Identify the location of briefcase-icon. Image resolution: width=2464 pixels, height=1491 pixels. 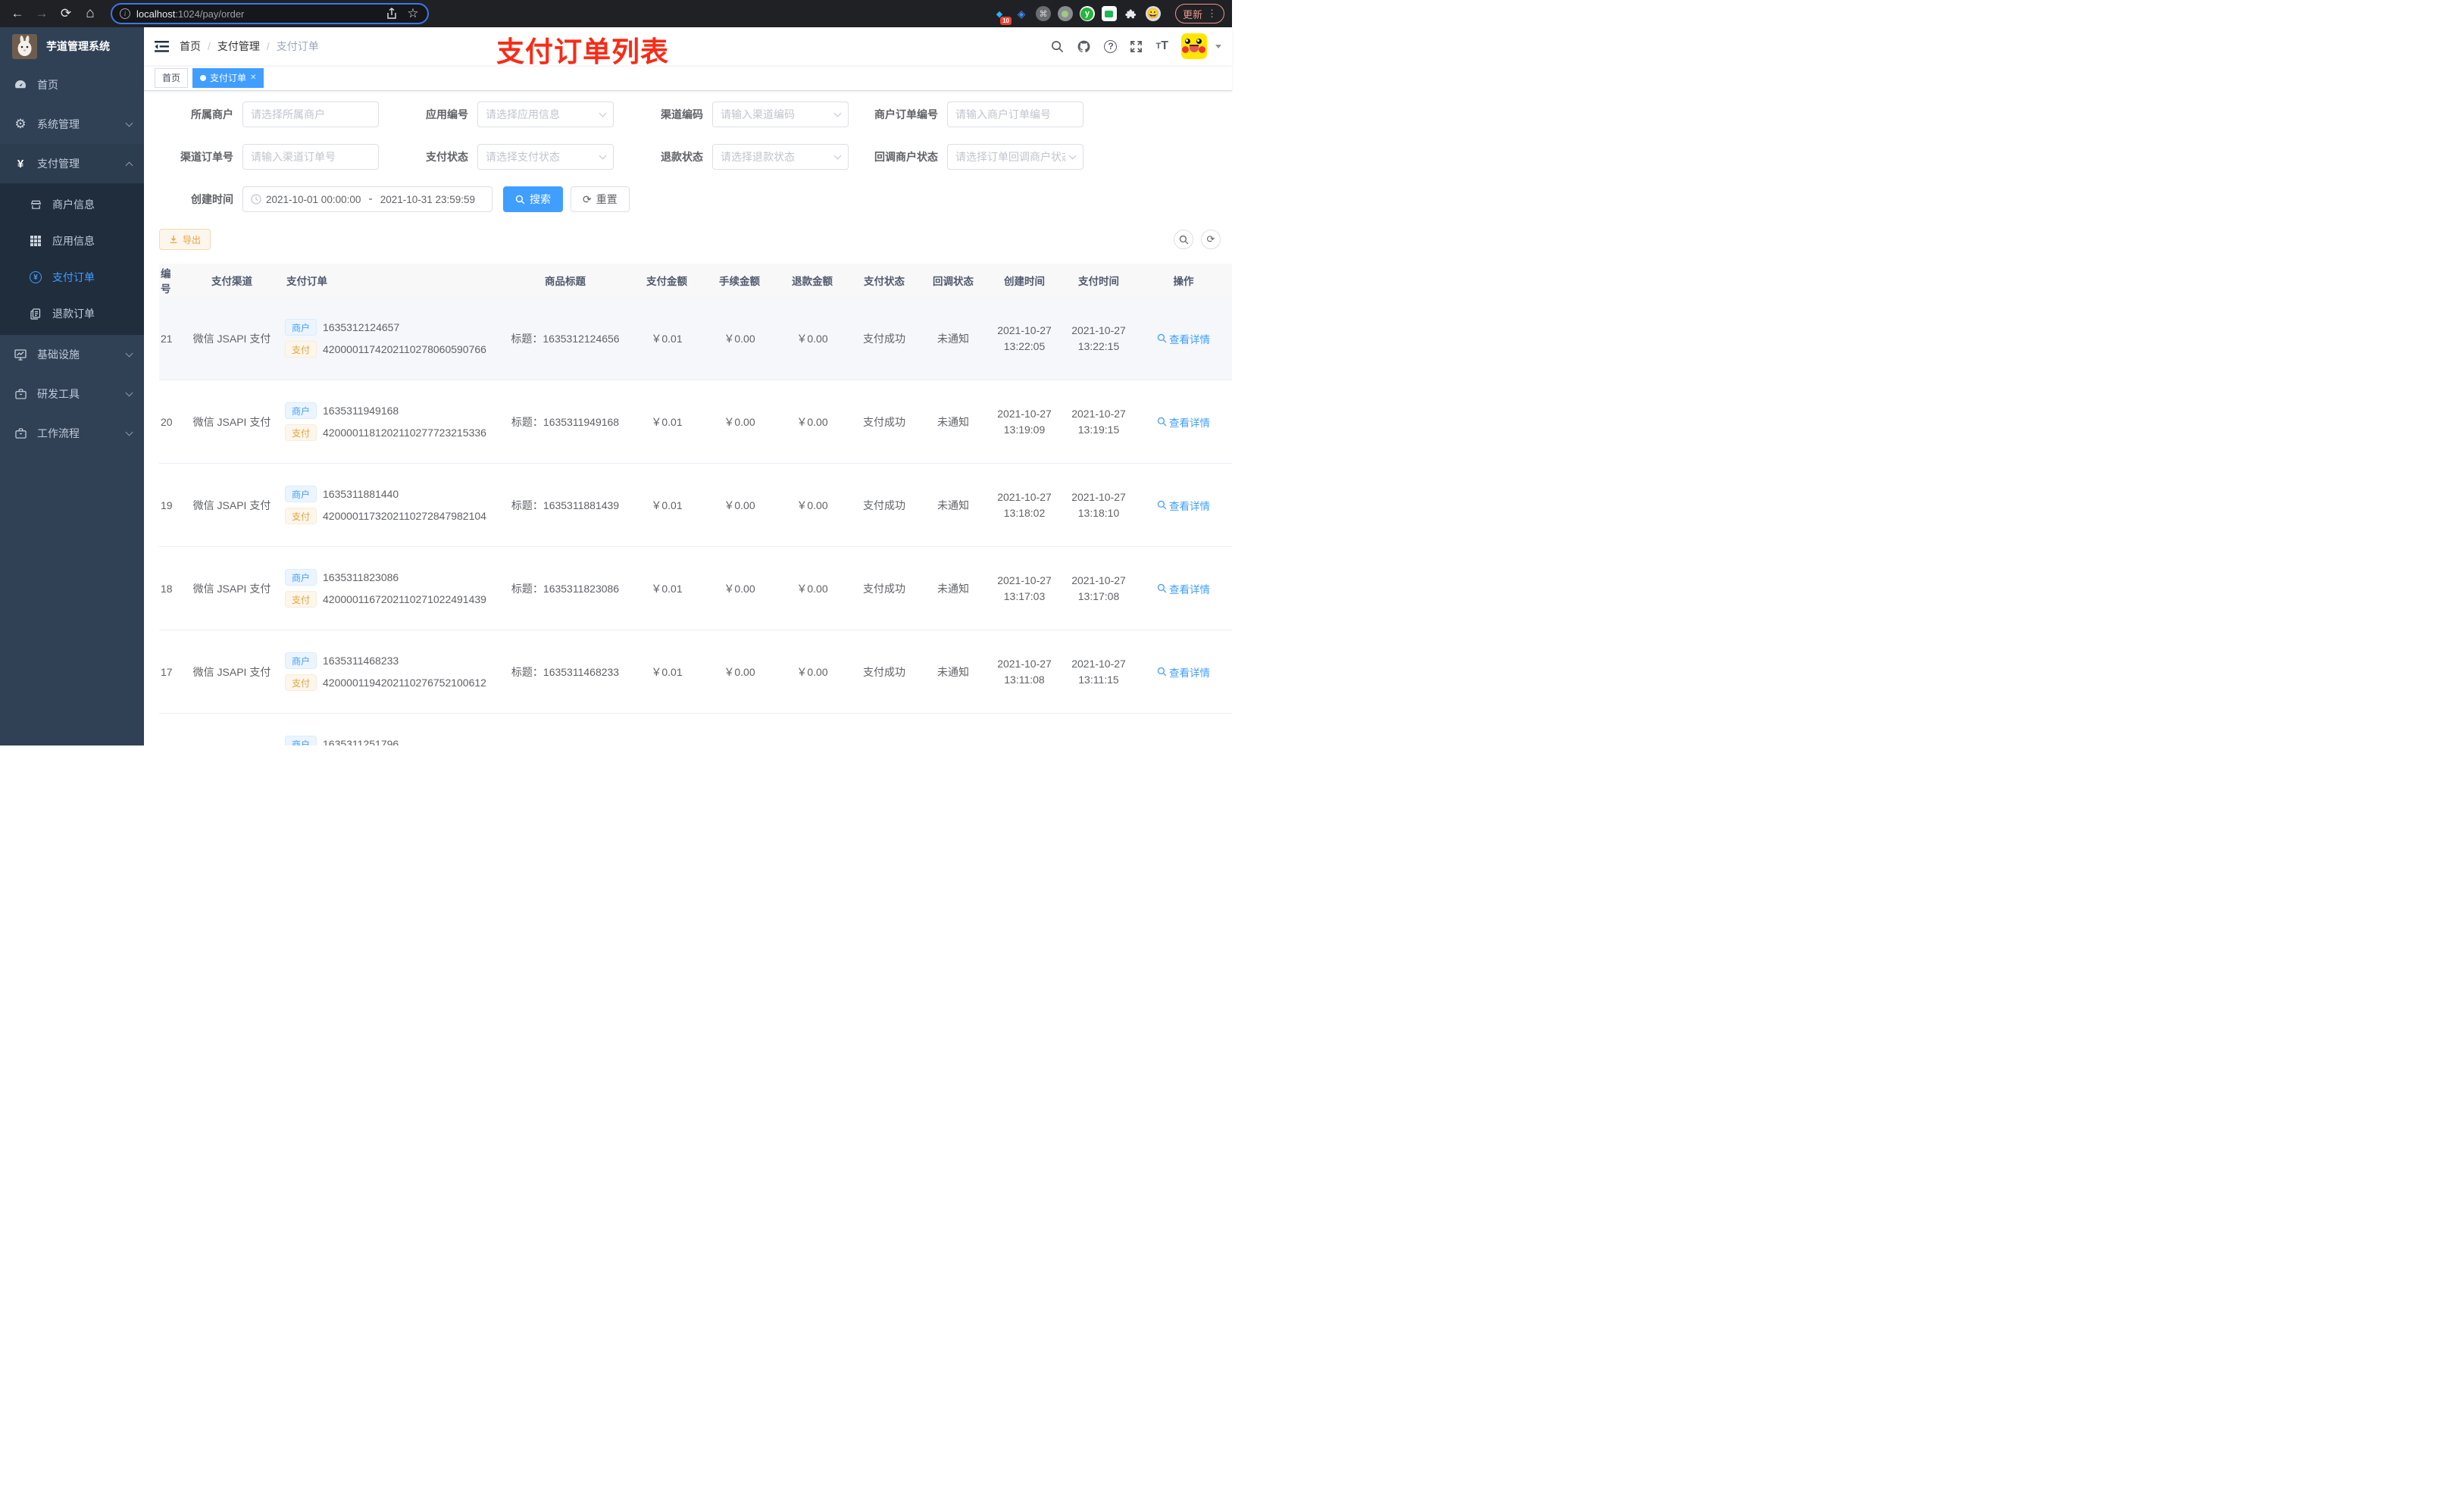
(20, 433).